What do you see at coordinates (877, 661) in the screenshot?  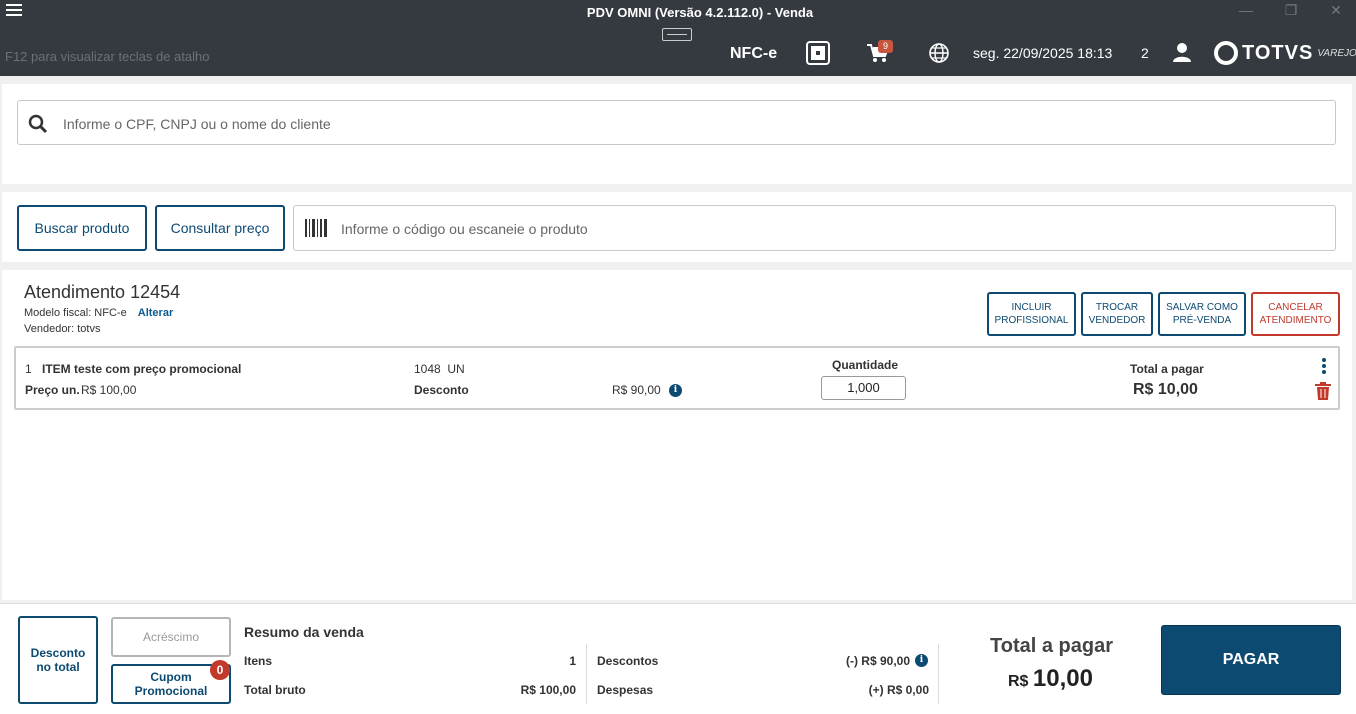 I see `summary-discounts-value: (-) R$ 90,00` at bounding box center [877, 661].